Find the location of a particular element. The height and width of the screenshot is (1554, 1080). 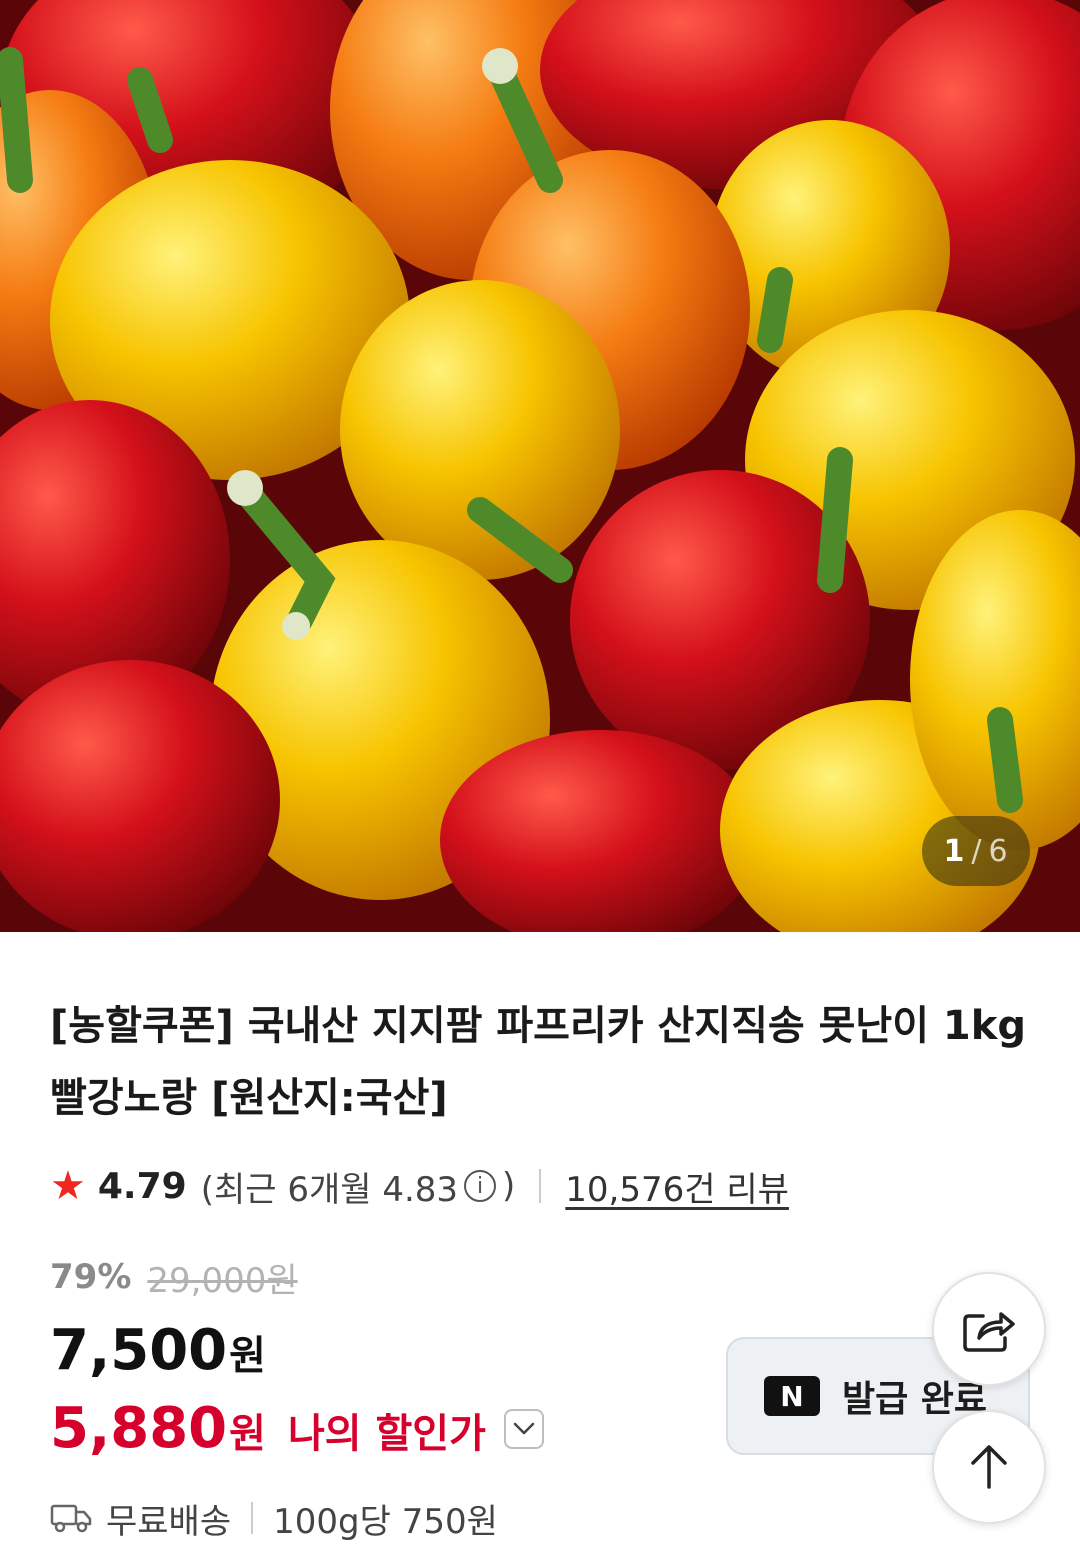

recent-rating: (최근 6개월 4.83 i ) is located at coordinates (358, 1186).